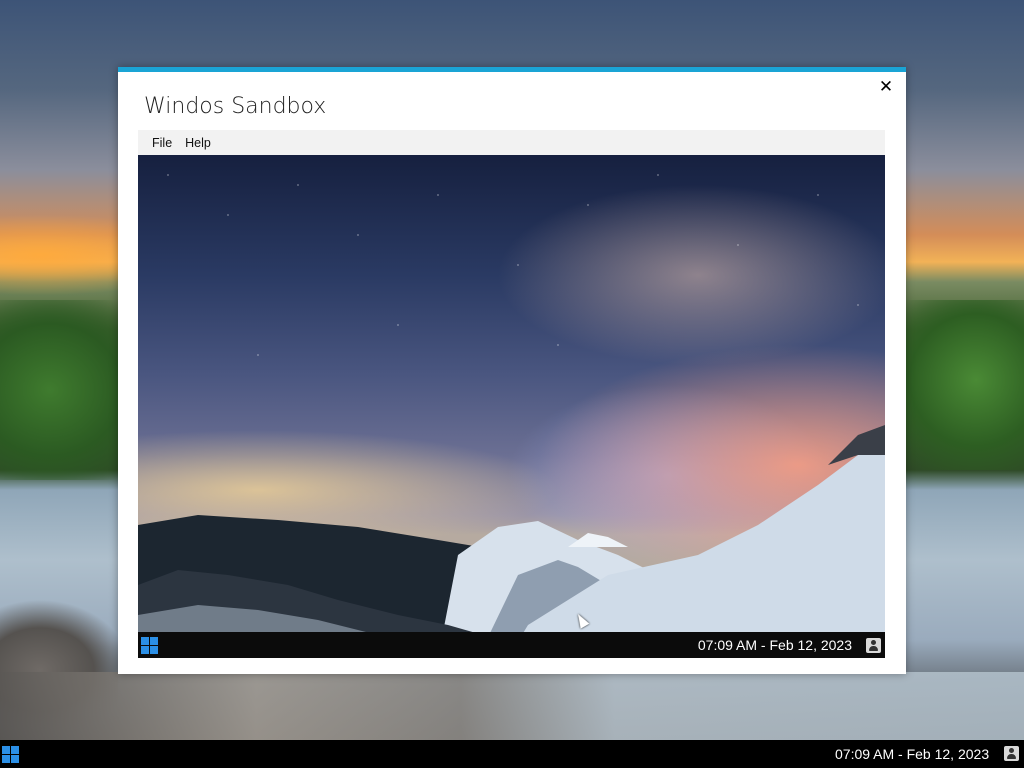 The height and width of the screenshot is (768, 1024). What do you see at coordinates (511, 142) in the screenshot?
I see `menu-bar: File Help` at bounding box center [511, 142].